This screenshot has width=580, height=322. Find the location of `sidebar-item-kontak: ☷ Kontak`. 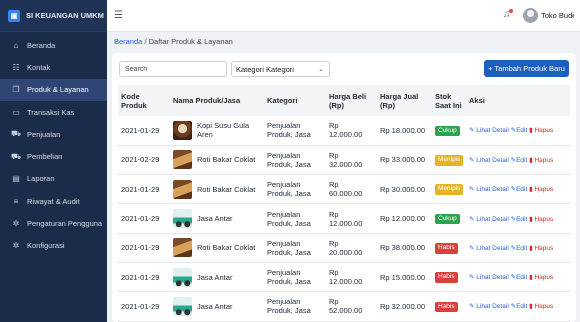

sidebar-item-kontak: ☷ Kontak is located at coordinates (53, 67).